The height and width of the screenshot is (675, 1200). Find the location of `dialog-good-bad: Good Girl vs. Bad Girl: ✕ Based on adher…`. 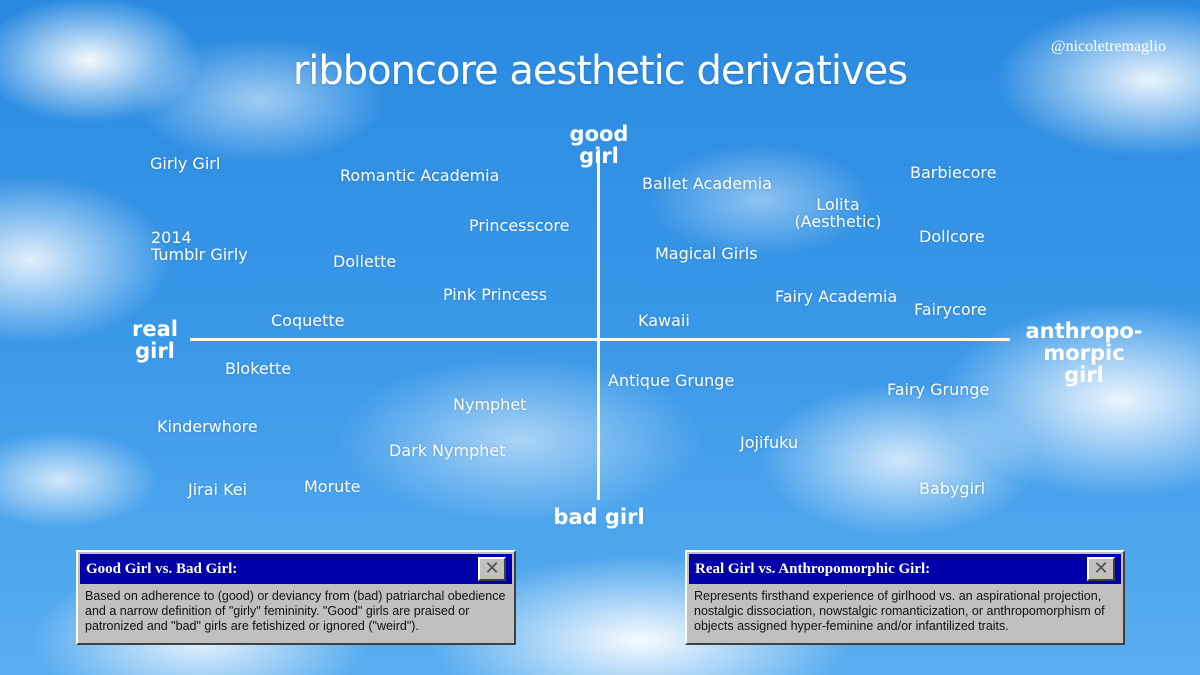

dialog-good-bad: Good Girl vs. Bad Girl: ✕ Based on adher… is located at coordinates (296, 597).